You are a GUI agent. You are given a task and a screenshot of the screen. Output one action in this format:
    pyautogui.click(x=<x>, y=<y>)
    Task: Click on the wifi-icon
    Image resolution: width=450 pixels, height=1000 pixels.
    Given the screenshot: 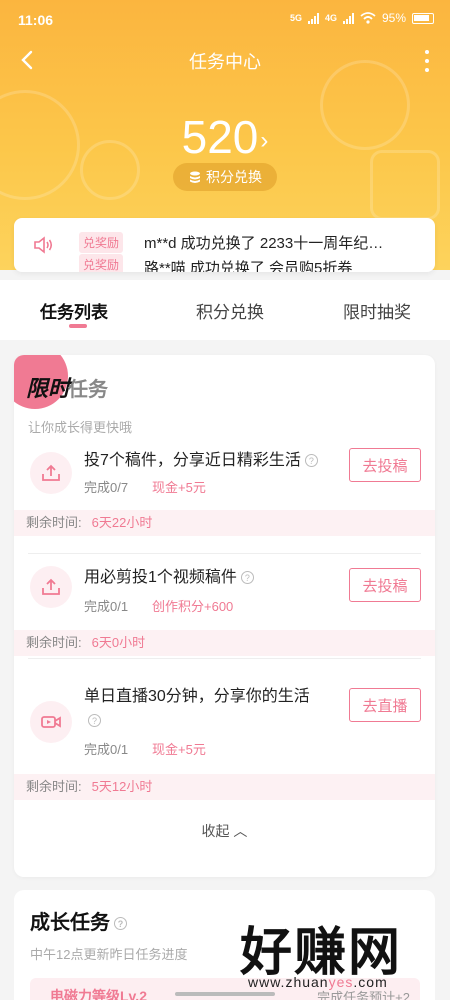 What is the action you would take?
    pyautogui.click(x=368, y=18)
    